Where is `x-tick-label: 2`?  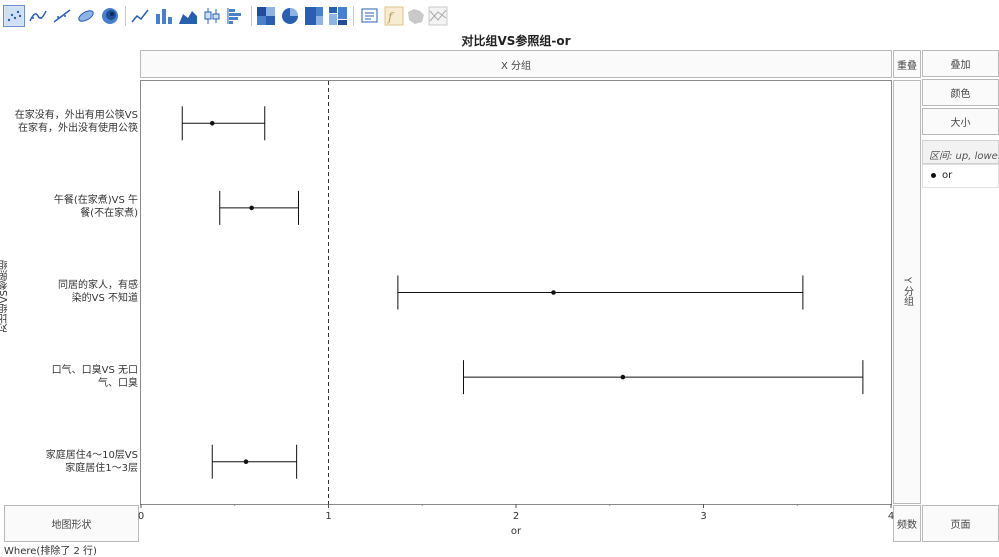
x-tick-label: 2 is located at coordinates (516, 516).